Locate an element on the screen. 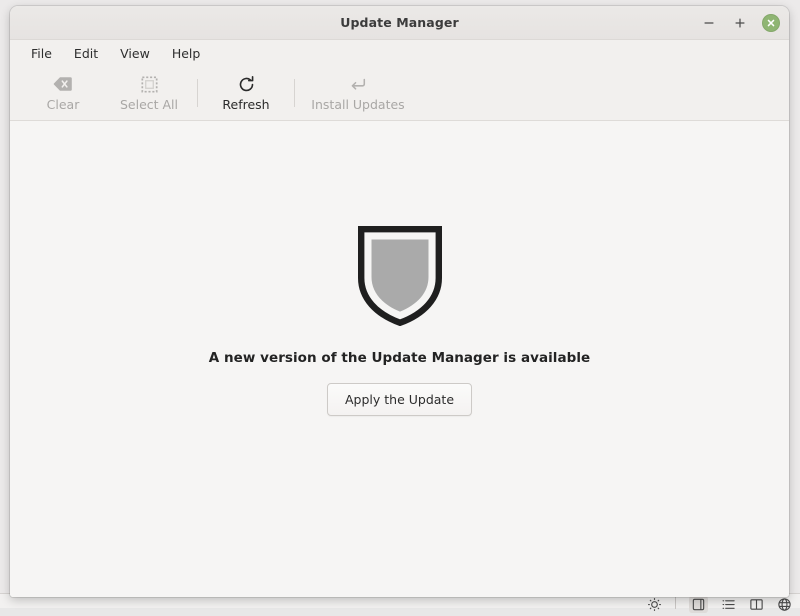 This screenshot has width=800, height=616. refresh-label: Refresh is located at coordinates (245, 105).